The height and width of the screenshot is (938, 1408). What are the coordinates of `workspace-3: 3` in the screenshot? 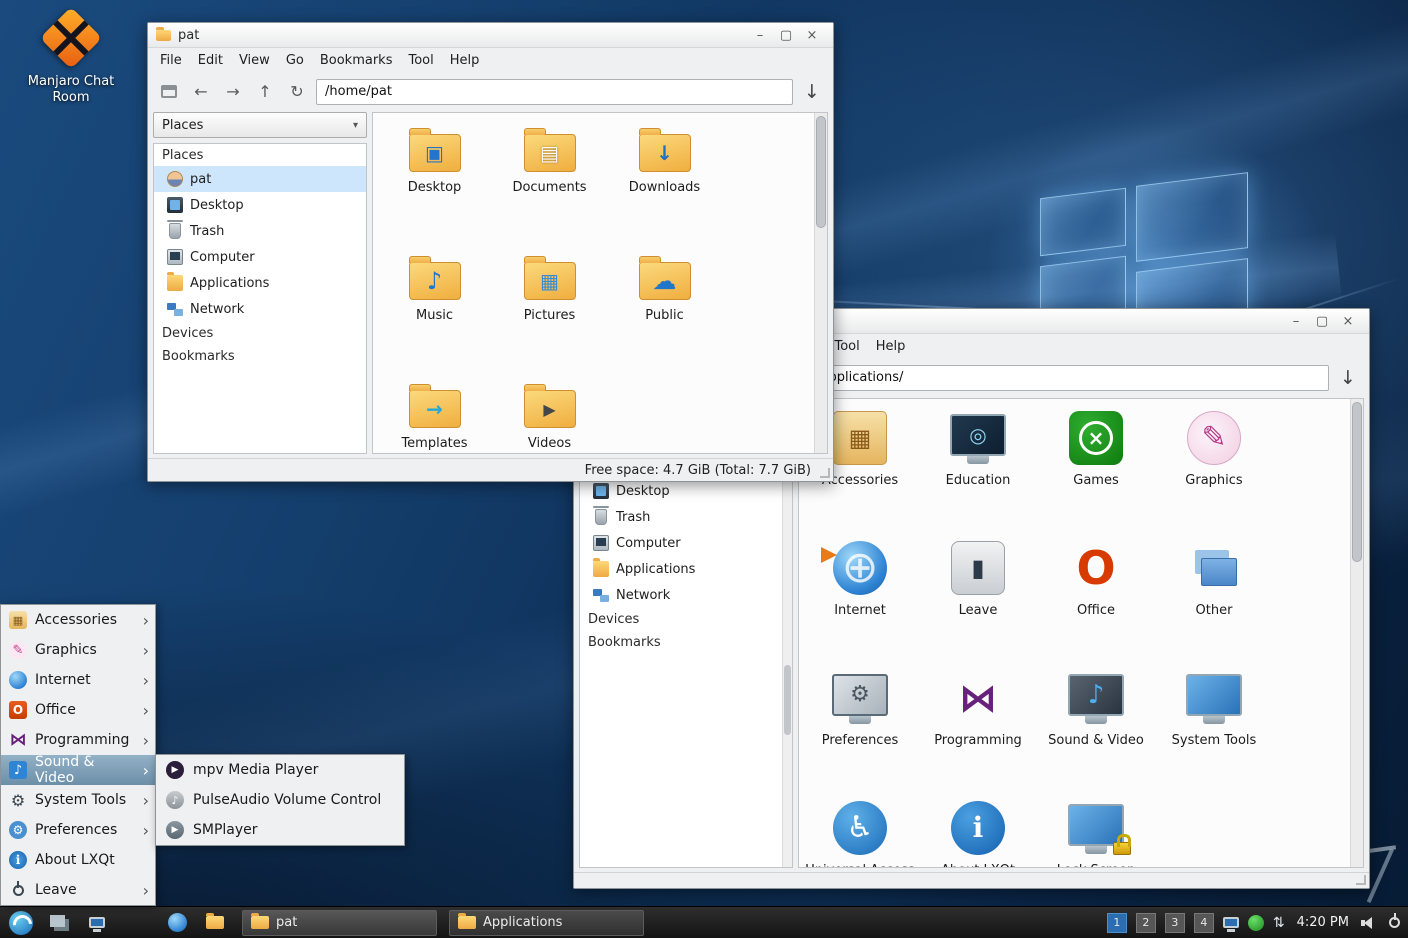 It's located at (1174, 922).